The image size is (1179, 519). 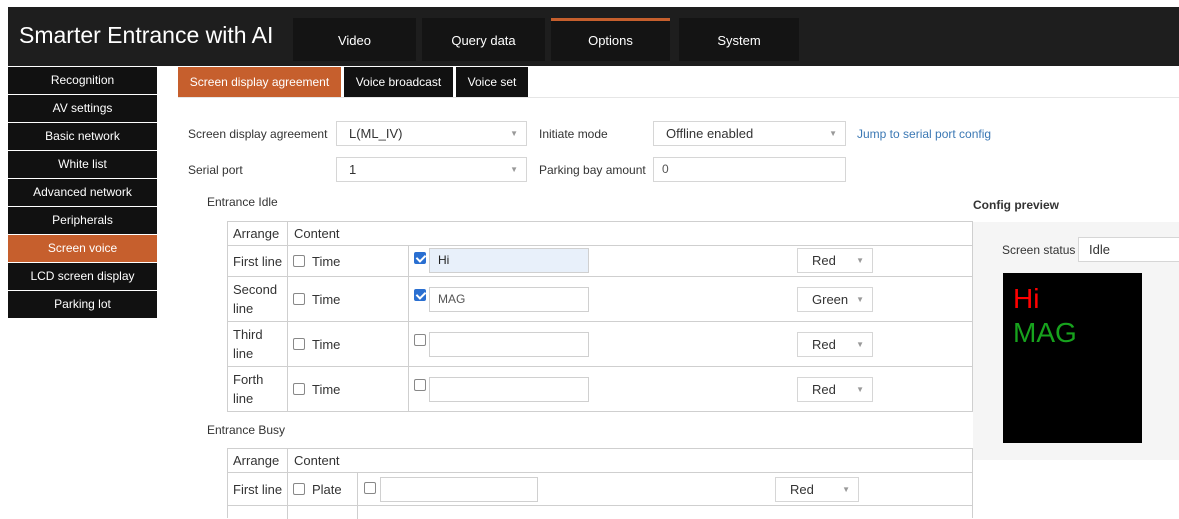 What do you see at coordinates (327, 489) in the screenshot?
I see `plate-label: Plate` at bounding box center [327, 489].